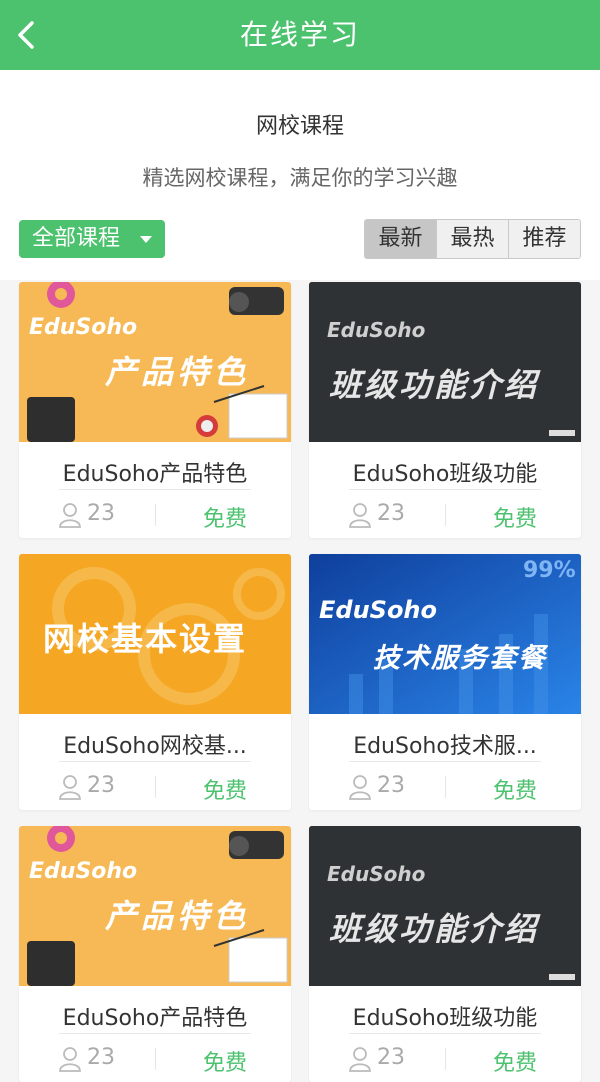 The height and width of the screenshot is (1082, 600). I want to click on section-subtitle: 精选网校课程，满足你的学习兴趣, so click(300, 178).